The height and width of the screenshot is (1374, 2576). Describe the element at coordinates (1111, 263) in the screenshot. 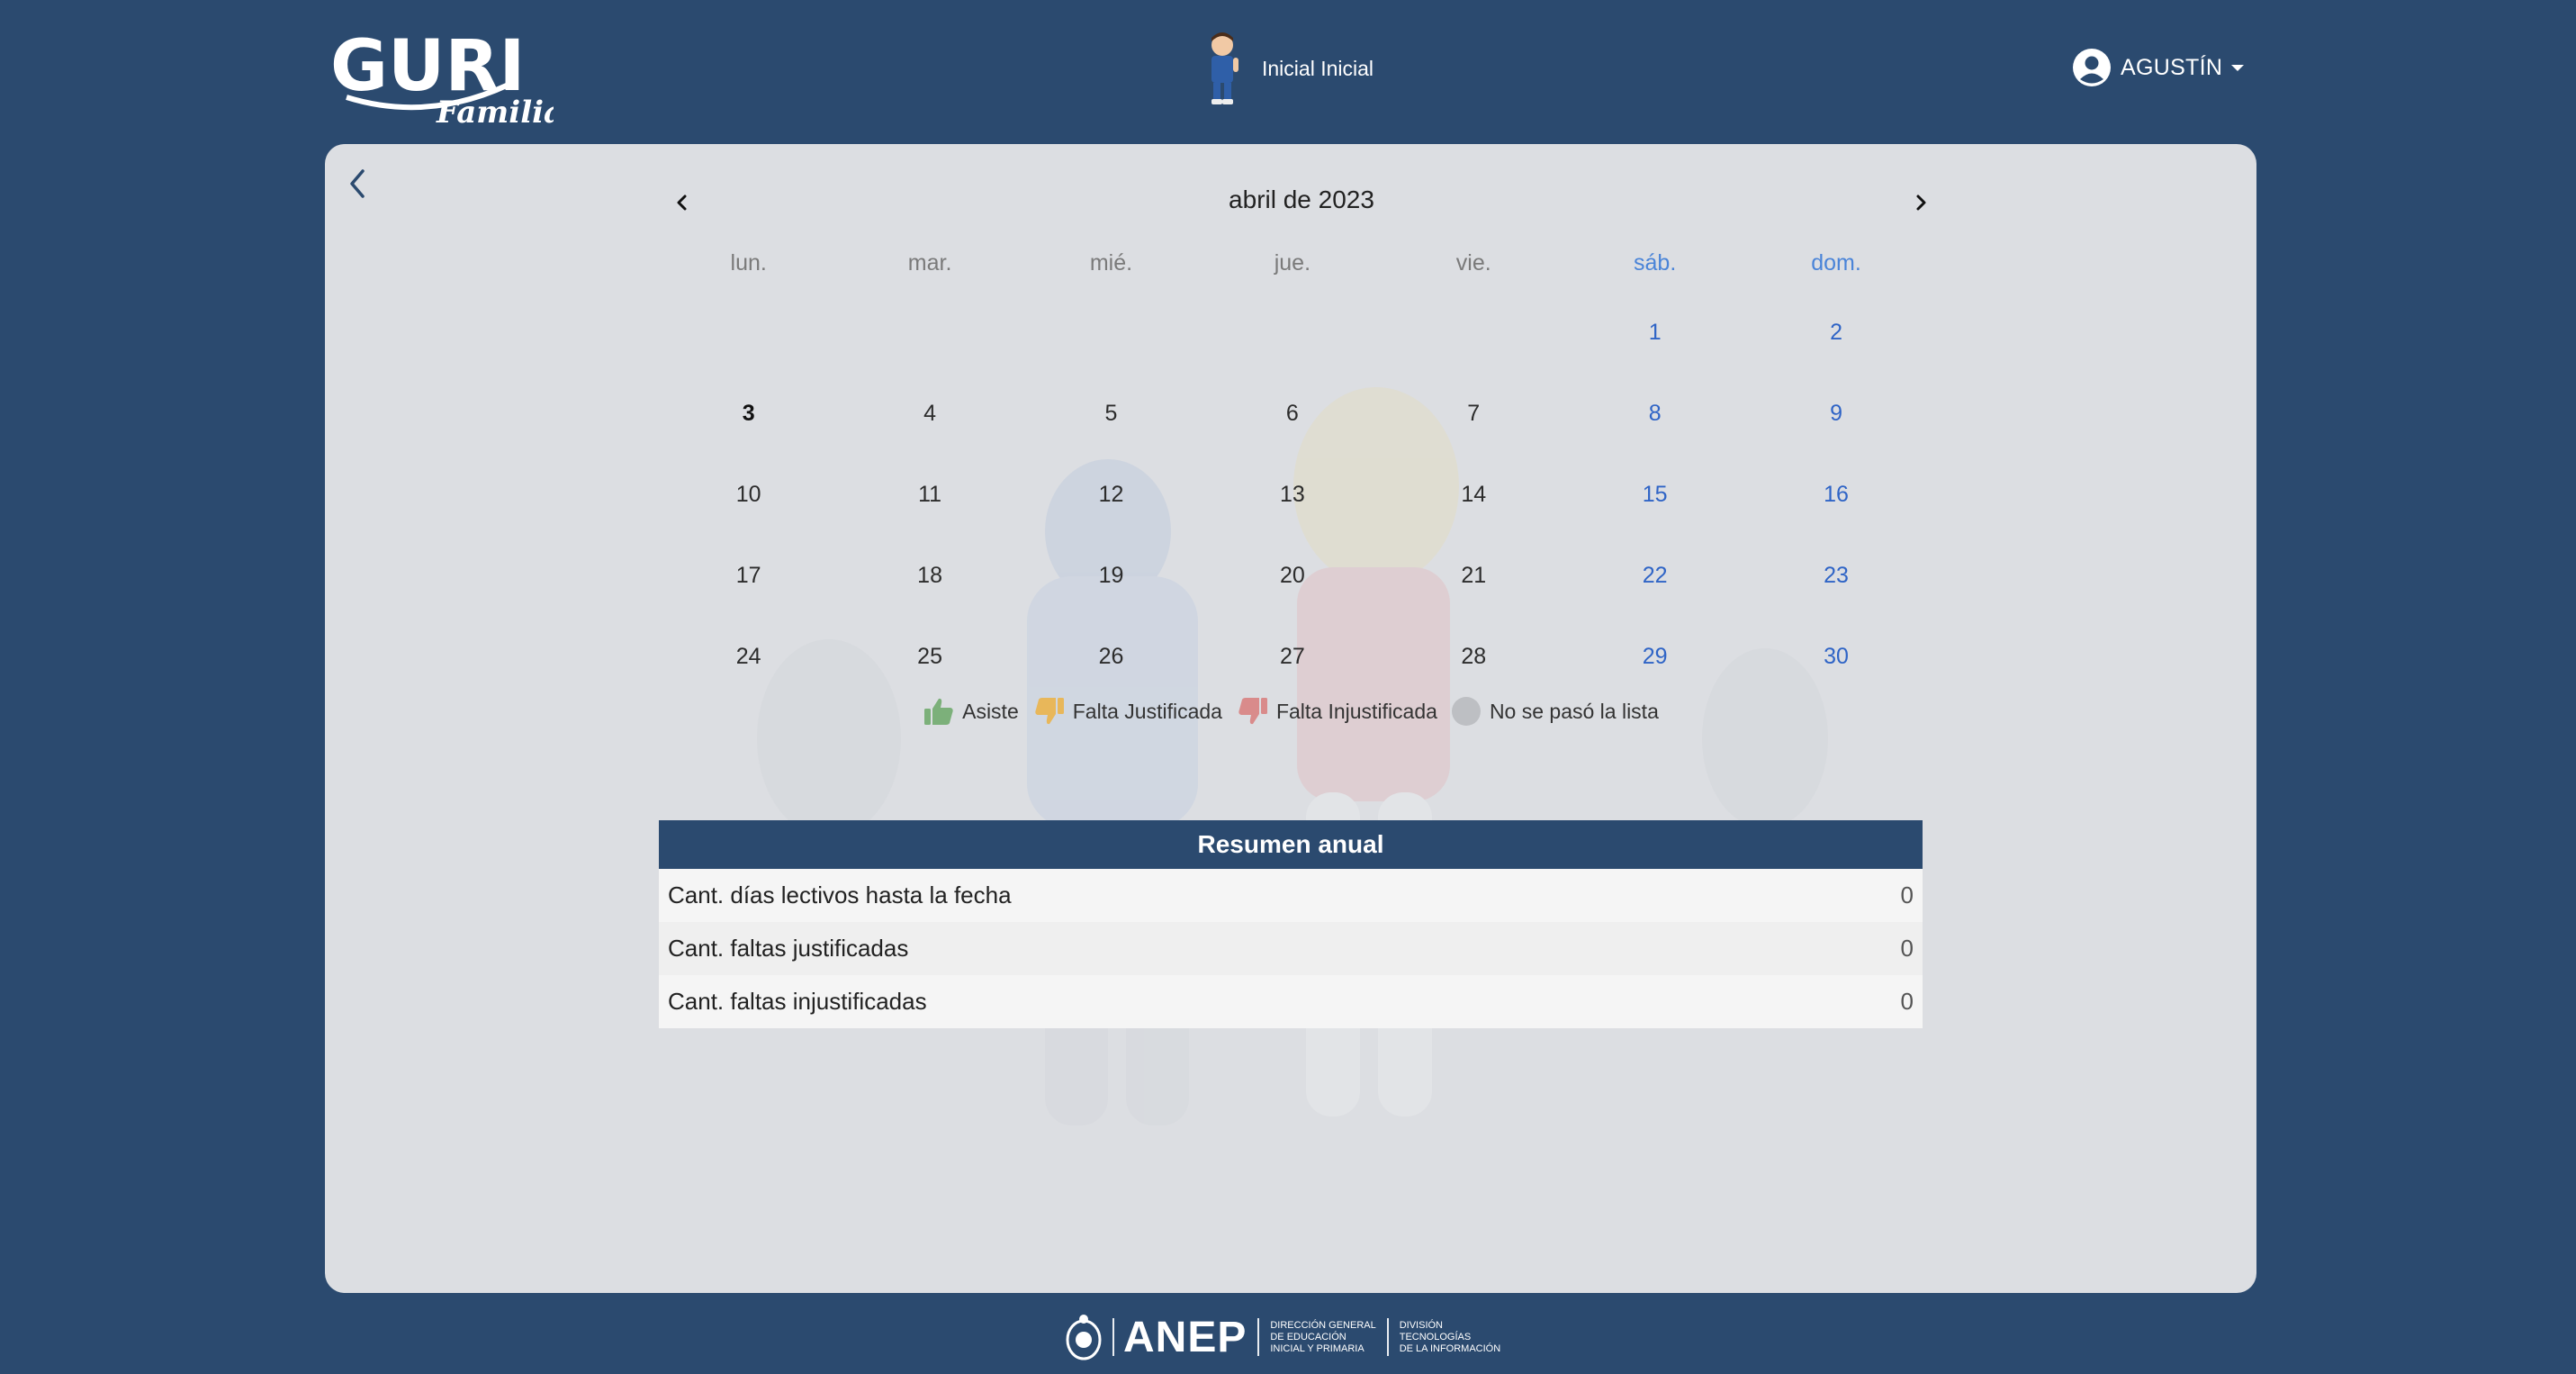

I see `weekday-label: mié.` at that location.